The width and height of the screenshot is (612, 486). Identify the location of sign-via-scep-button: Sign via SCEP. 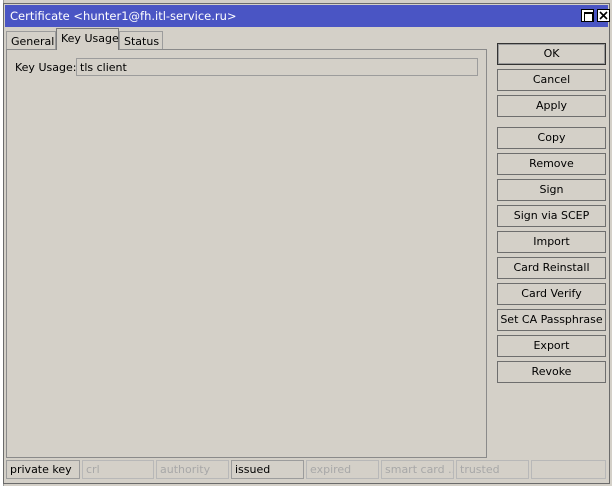
(551, 216).